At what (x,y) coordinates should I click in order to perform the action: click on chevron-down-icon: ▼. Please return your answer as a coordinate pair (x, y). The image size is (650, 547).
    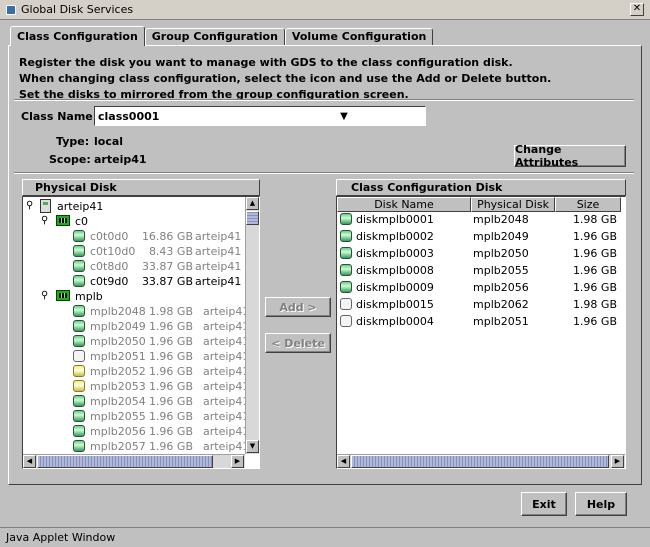
    Looking at the image, I should click on (342, 116).